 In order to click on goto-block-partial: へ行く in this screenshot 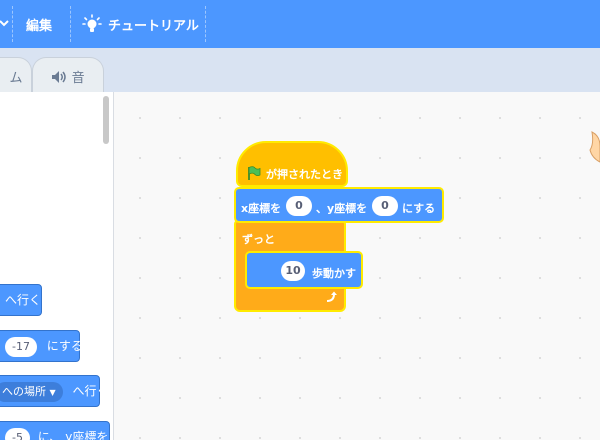, I will do `click(21, 300)`.